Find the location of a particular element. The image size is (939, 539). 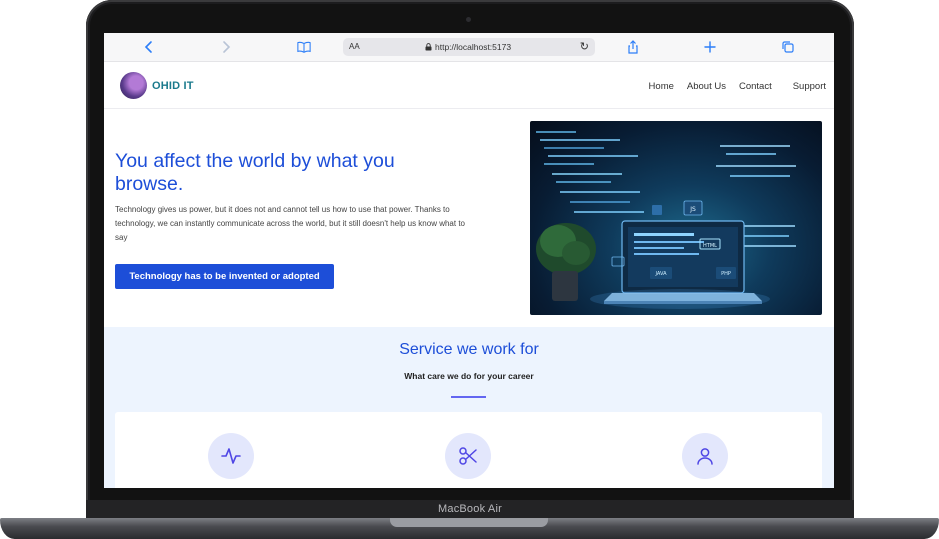

activity-icon is located at coordinates (231, 456).